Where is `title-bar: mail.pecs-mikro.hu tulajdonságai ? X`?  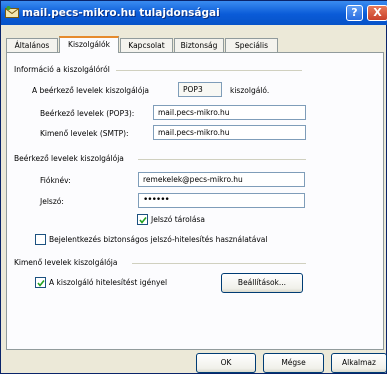 title-bar: mail.pecs-mikro.hu tulajdonságai ? X is located at coordinates (194, 13).